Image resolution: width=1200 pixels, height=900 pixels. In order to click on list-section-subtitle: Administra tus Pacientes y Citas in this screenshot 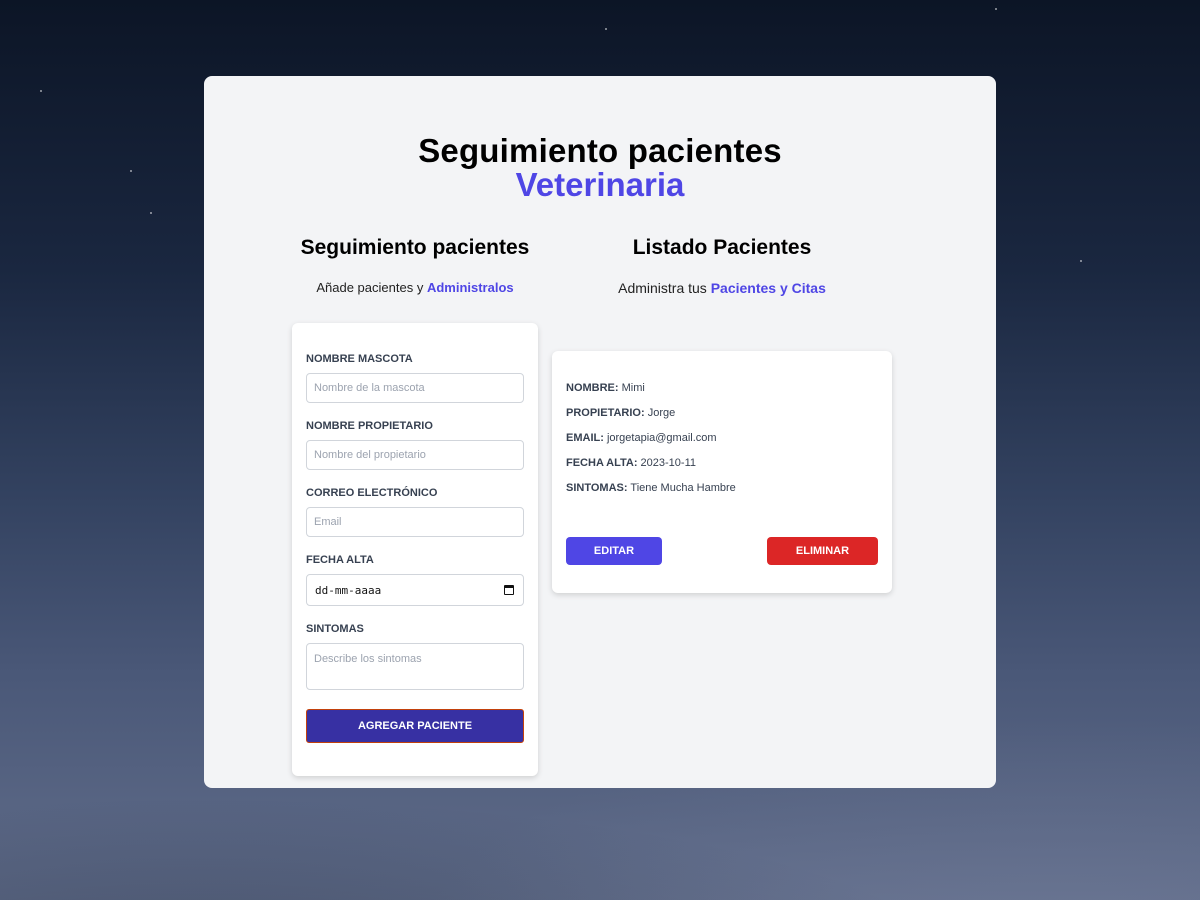, I will do `click(722, 288)`.